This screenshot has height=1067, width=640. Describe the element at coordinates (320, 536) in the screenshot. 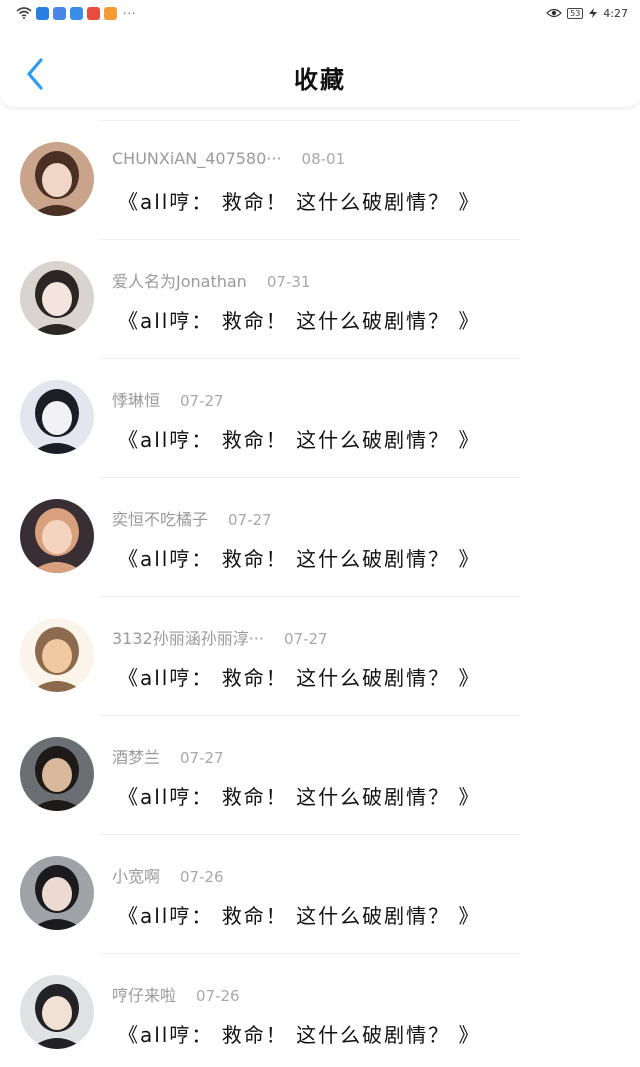

I see `list-item: 奕恒不吃橘子 07-27 《all哼： 救命！ 这什么破剧情？ 》` at that location.